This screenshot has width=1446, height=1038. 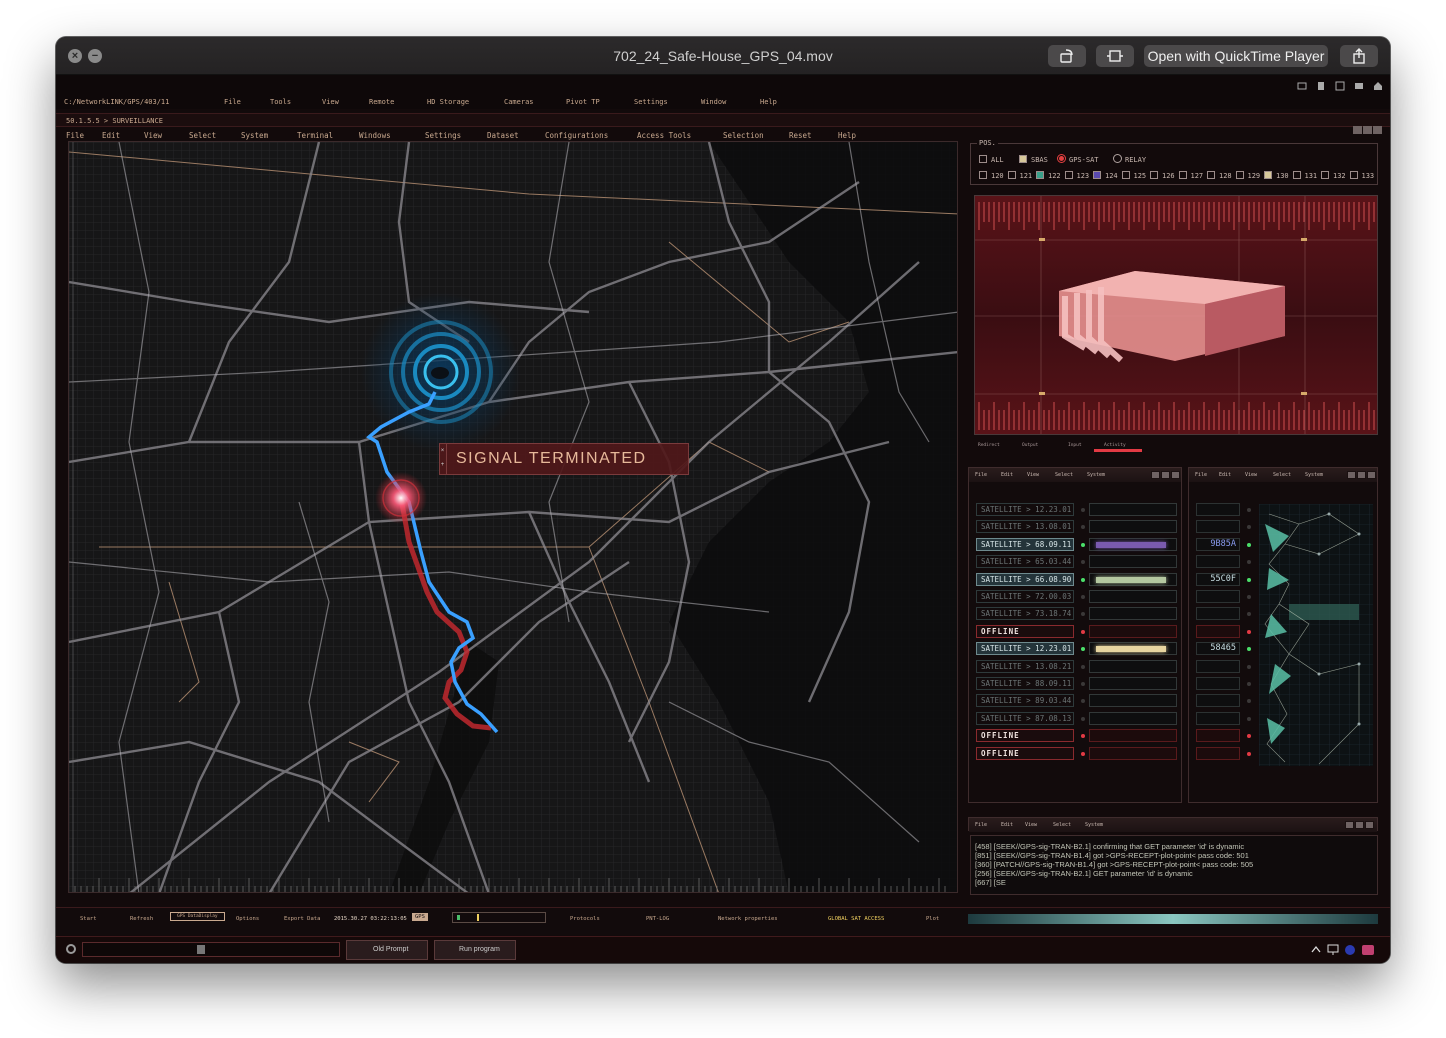 What do you see at coordinates (1225, 475) in the screenshot?
I see `hex-menu-edit: Edit` at bounding box center [1225, 475].